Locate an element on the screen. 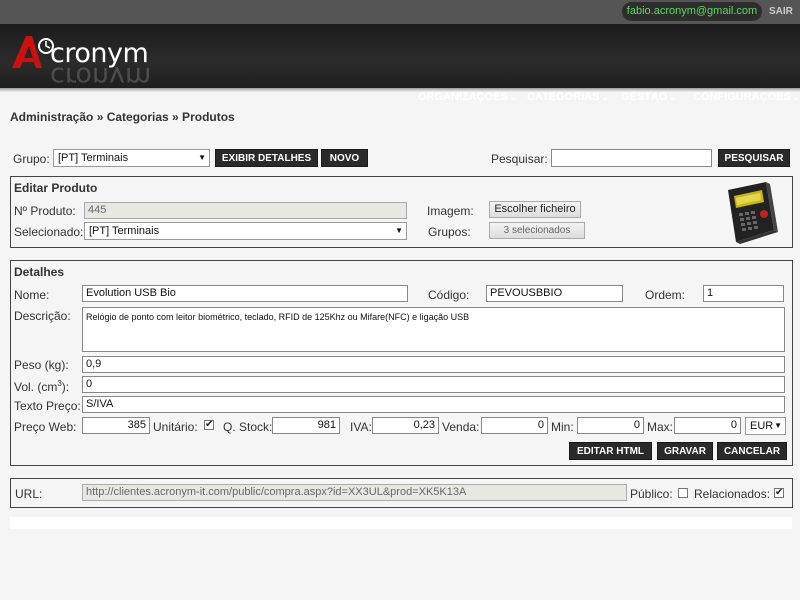  moeda-select: EUR ▼ is located at coordinates (765, 426).